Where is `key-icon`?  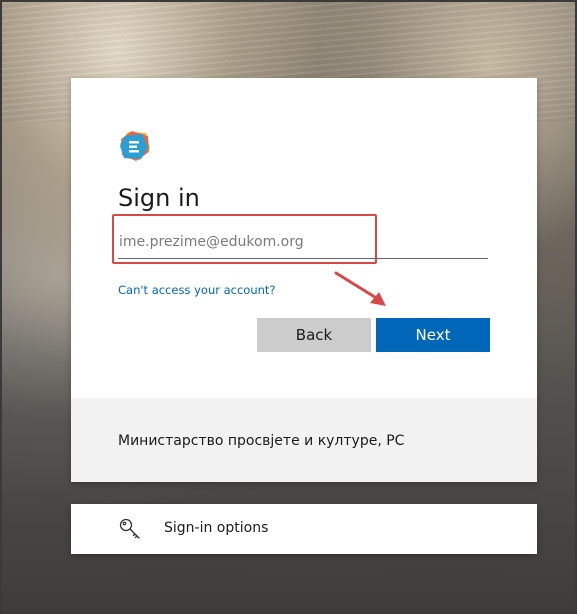 key-icon is located at coordinates (129, 528).